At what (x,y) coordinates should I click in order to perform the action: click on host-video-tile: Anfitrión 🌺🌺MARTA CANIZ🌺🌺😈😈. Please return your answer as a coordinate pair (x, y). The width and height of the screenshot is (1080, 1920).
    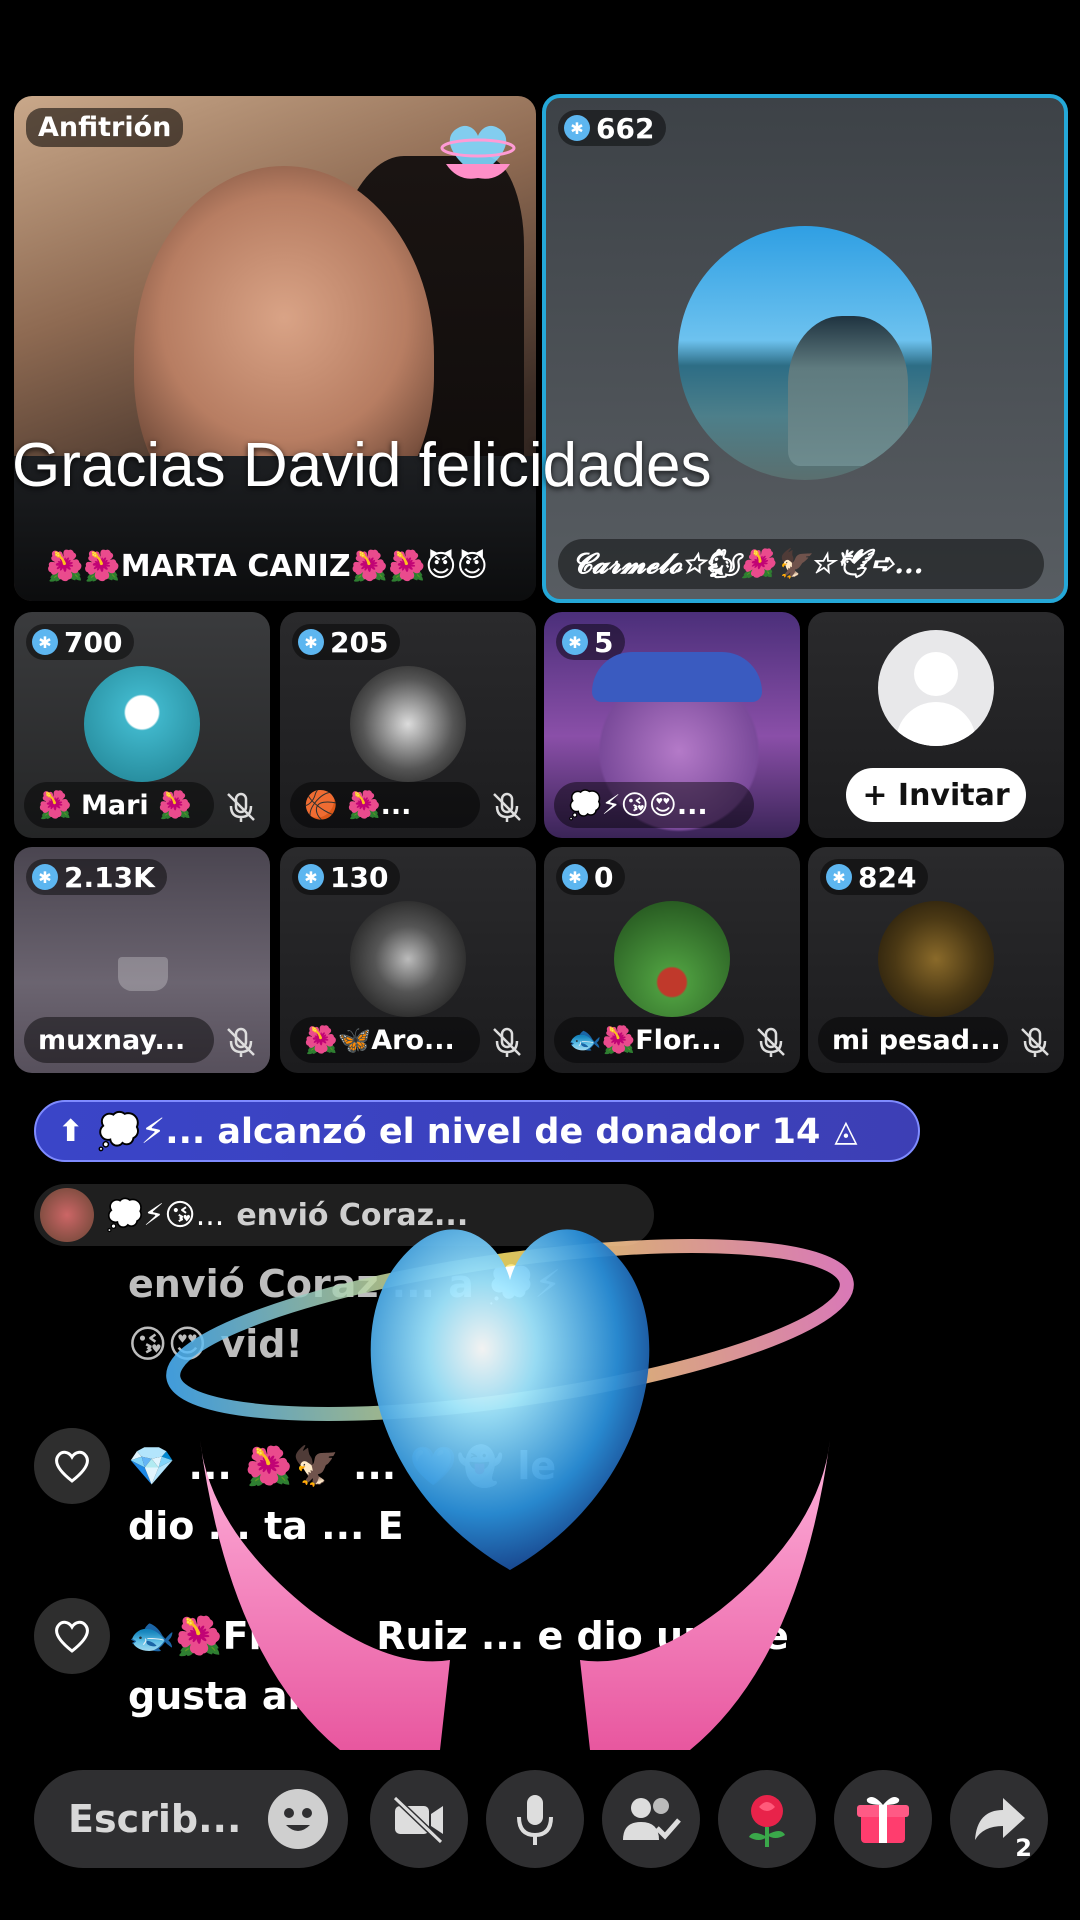
    Looking at the image, I should click on (275, 348).